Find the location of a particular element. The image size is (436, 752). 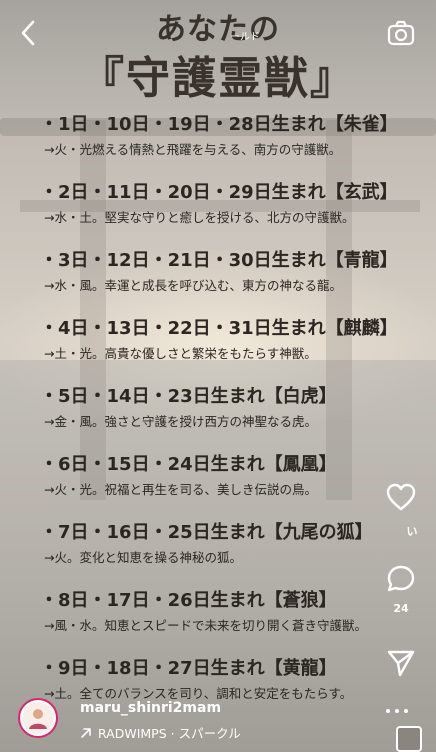

entry-days: ・1日・10日・19日・28日生まれ【朱雀】 is located at coordinates (219, 124).